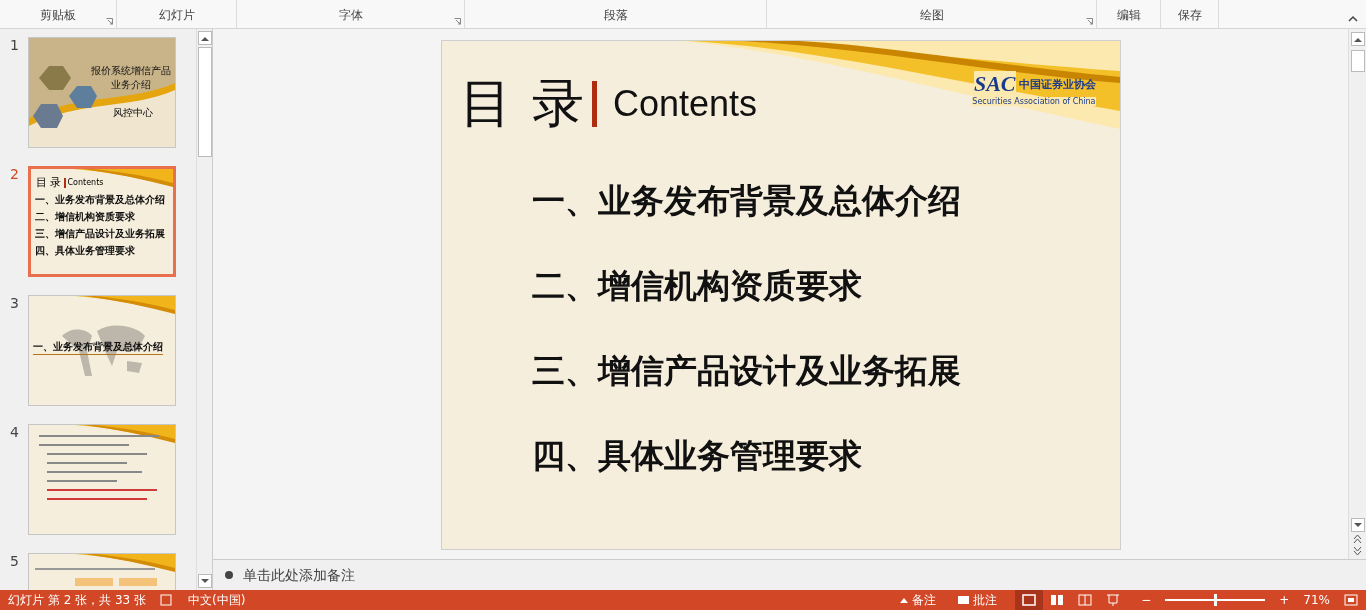  What do you see at coordinates (964, 600) in the screenshot?
I see `comment-icon` at bounding box center [964, 600].